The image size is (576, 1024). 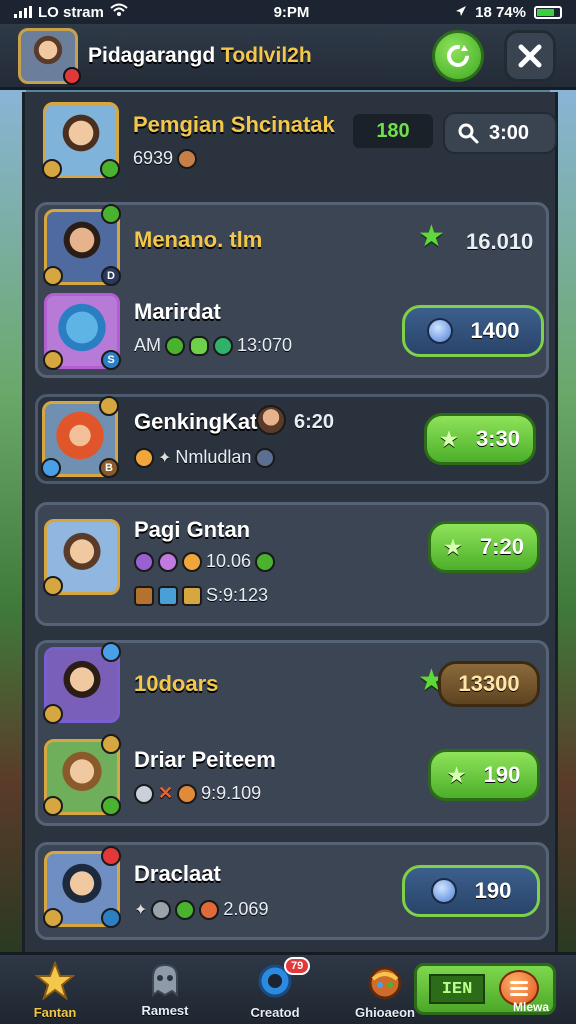 I want to click on silver-coin-icon, so click(x=144, y=793).